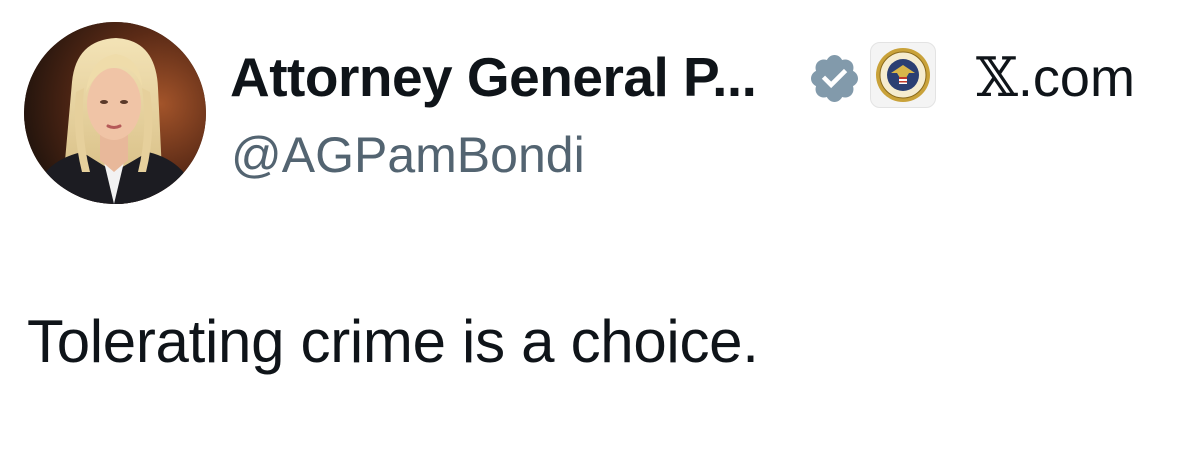 This screenshot has height=460, width=1200. I want to click on department-of-justice-seal-icon, so click(903, 75).